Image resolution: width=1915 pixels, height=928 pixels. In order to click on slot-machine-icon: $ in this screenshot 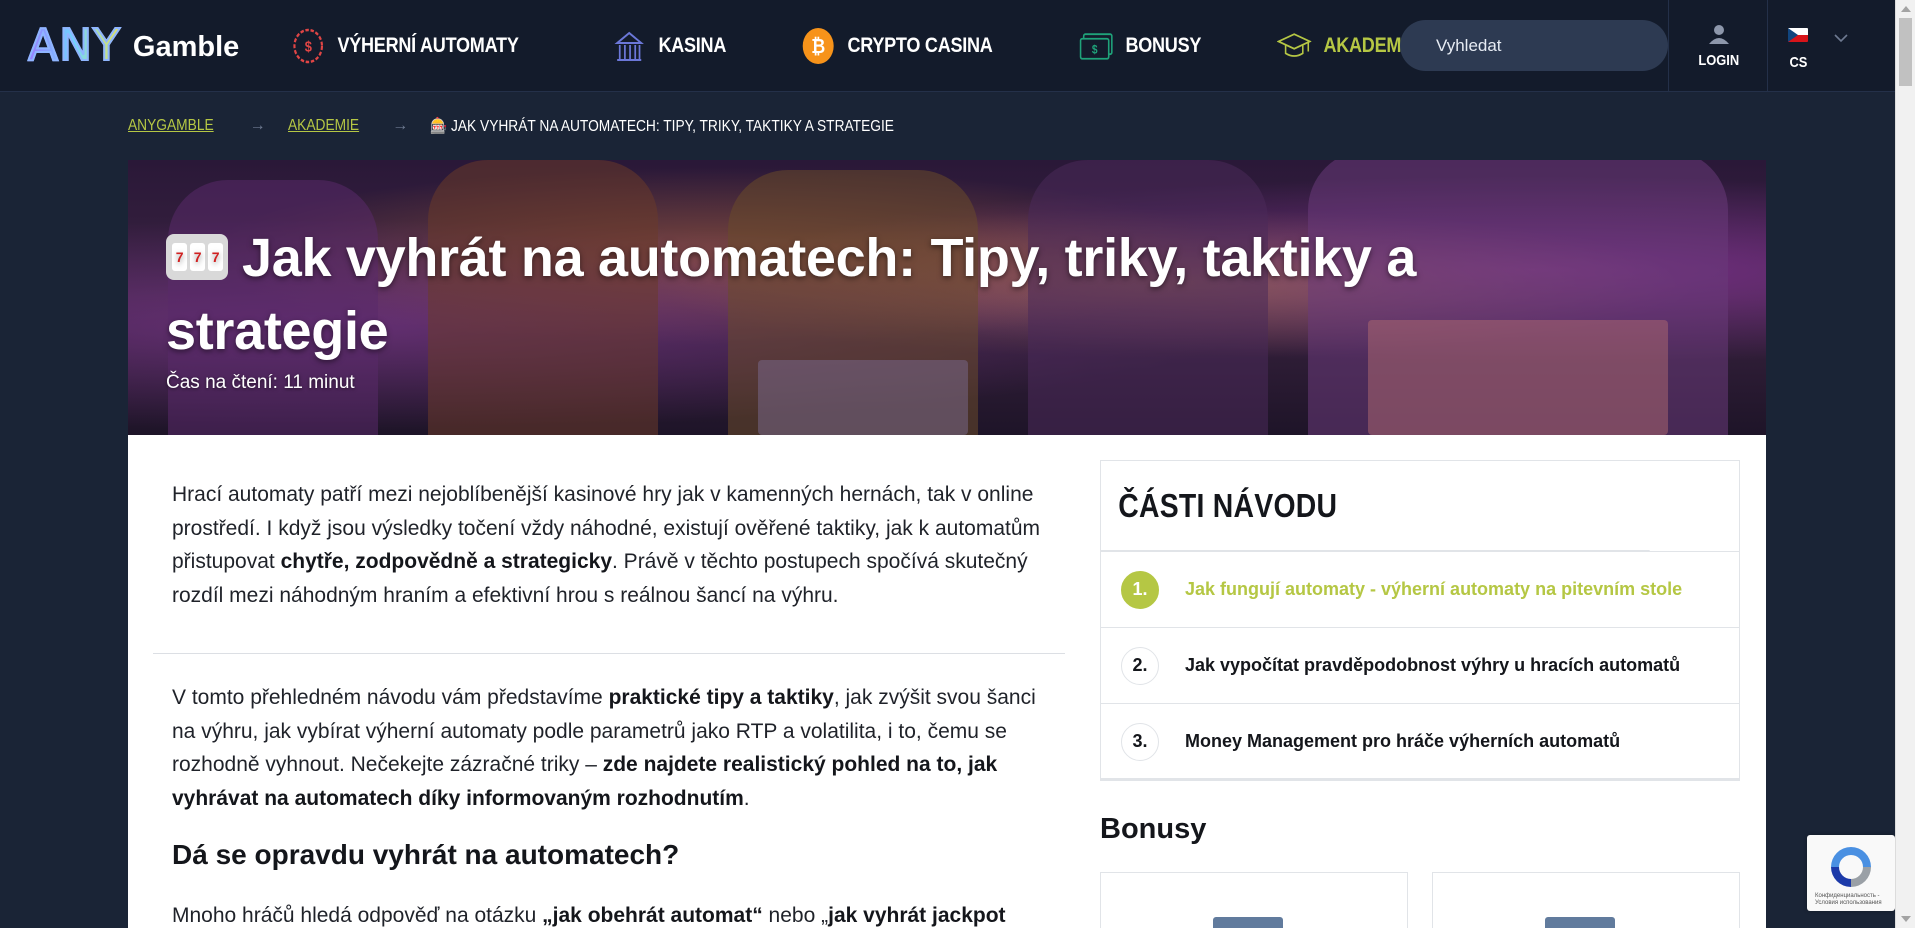, I will do `click(308, 46)`.